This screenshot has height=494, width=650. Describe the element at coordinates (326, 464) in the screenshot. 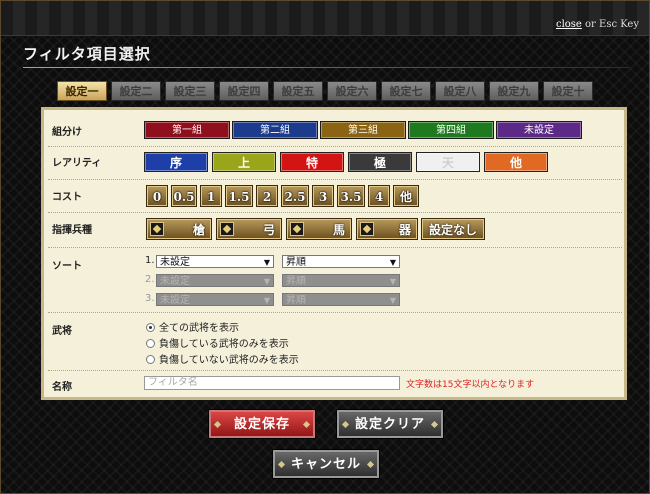

I see `cancel-button: キャンセル` at that location.